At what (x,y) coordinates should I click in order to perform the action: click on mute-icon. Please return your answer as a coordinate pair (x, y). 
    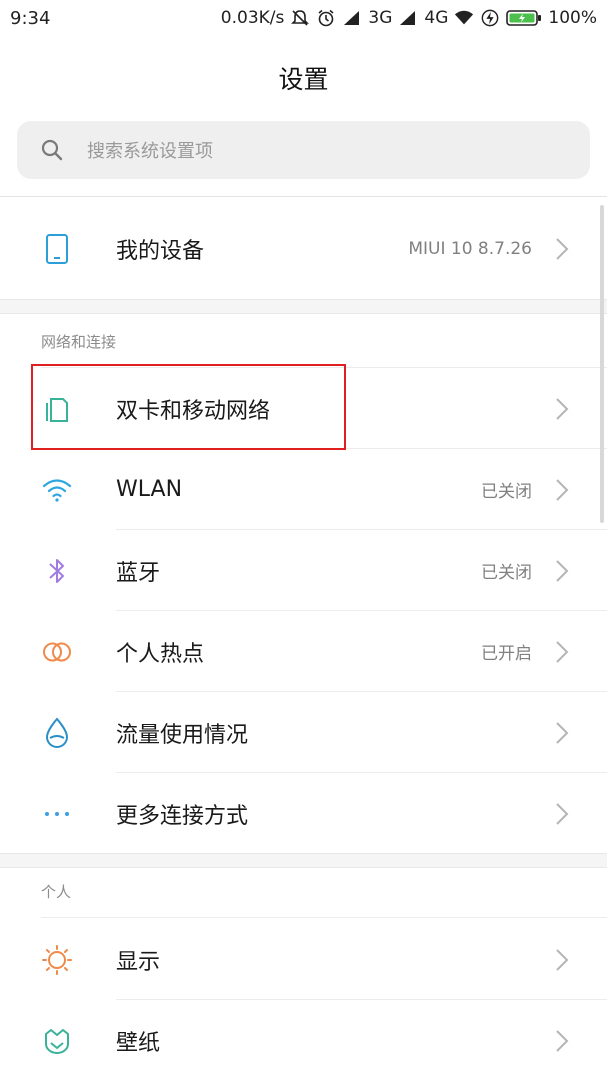
    Looking at the image, I should click on (300, 18).